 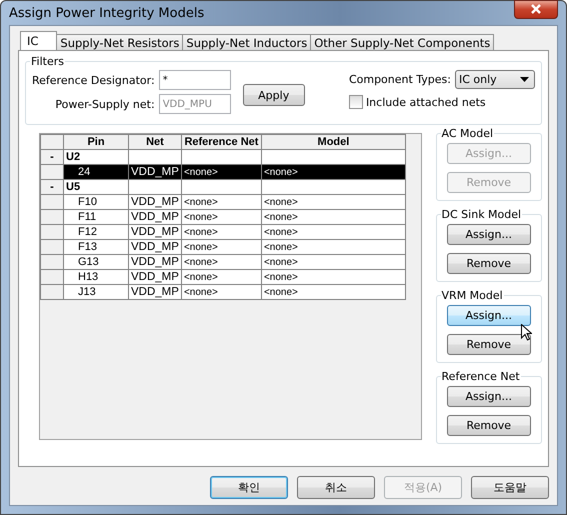 I want to click on checkbox-label: Include attached nets, so click(x=426, y=102).